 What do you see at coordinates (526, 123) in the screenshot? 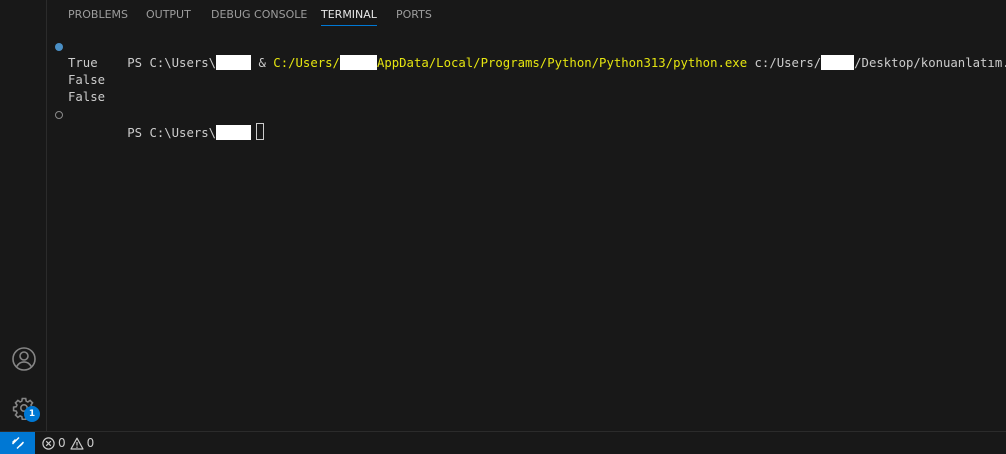
I see `terminal-idle-prompt-line: PS C:\Users\` at bounding box center [526, 123].